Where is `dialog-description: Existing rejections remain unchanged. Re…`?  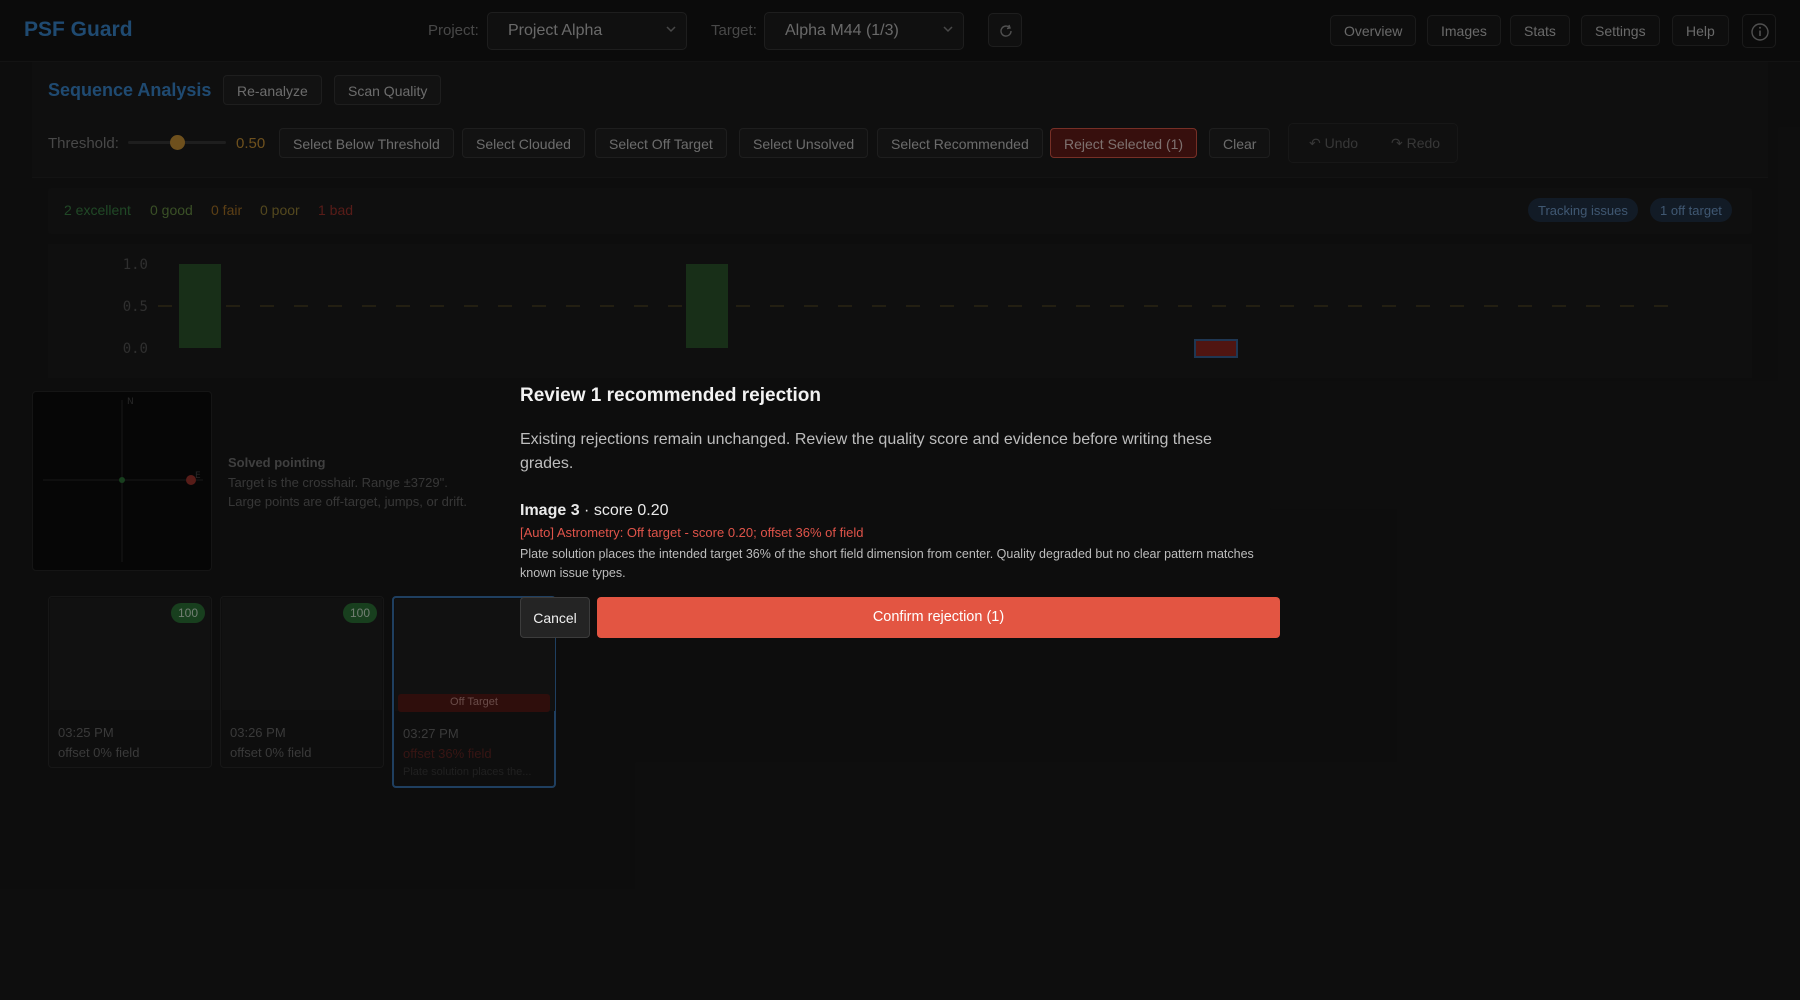 dialog-description: Existing rejections remain unchanged. Re… is located at coordinates (866, 451).